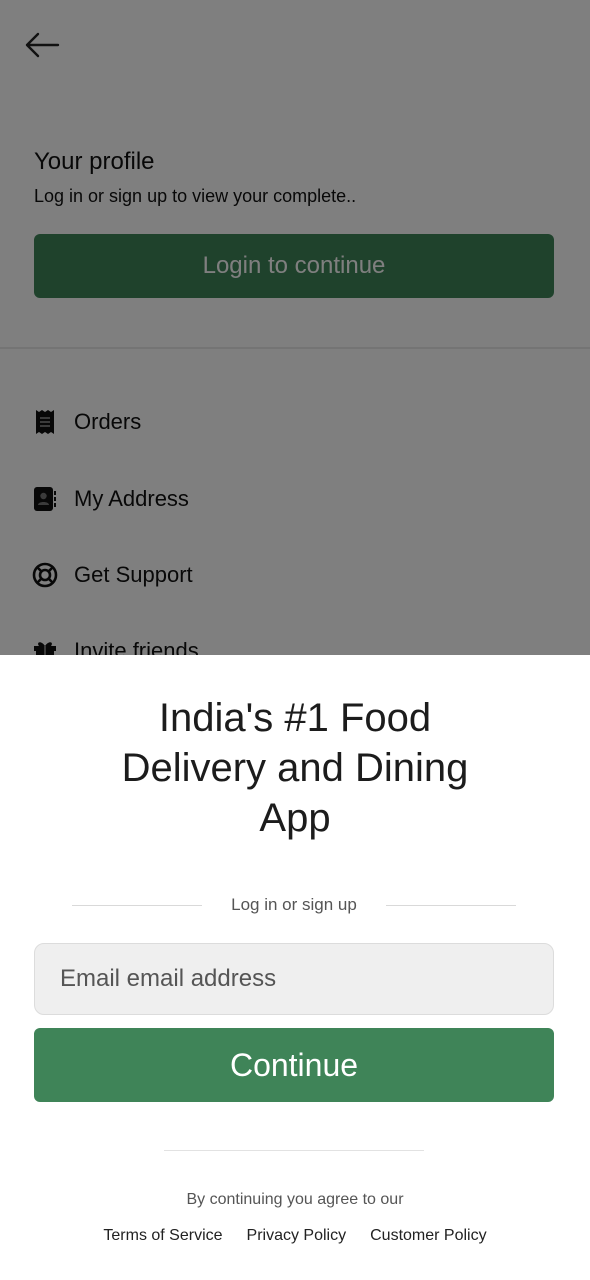 The image size is (590, 1280). I want to click on sheet-divider, so click(294, 1150).